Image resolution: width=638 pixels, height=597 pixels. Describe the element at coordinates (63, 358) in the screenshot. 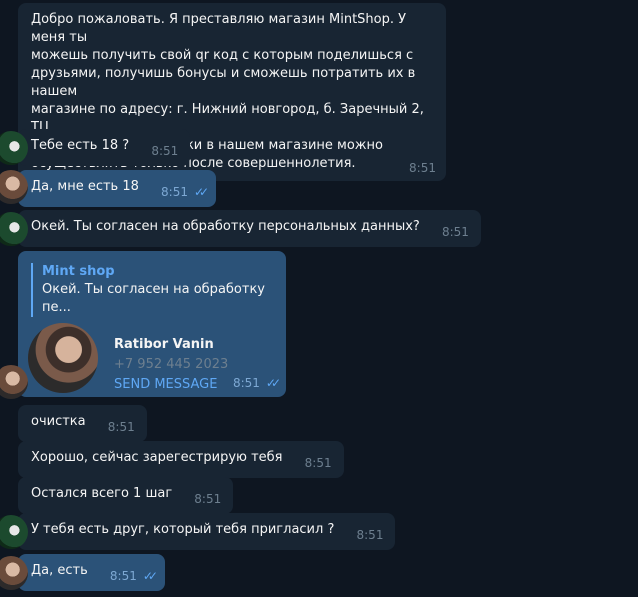

I see `contact-photo` at that location.